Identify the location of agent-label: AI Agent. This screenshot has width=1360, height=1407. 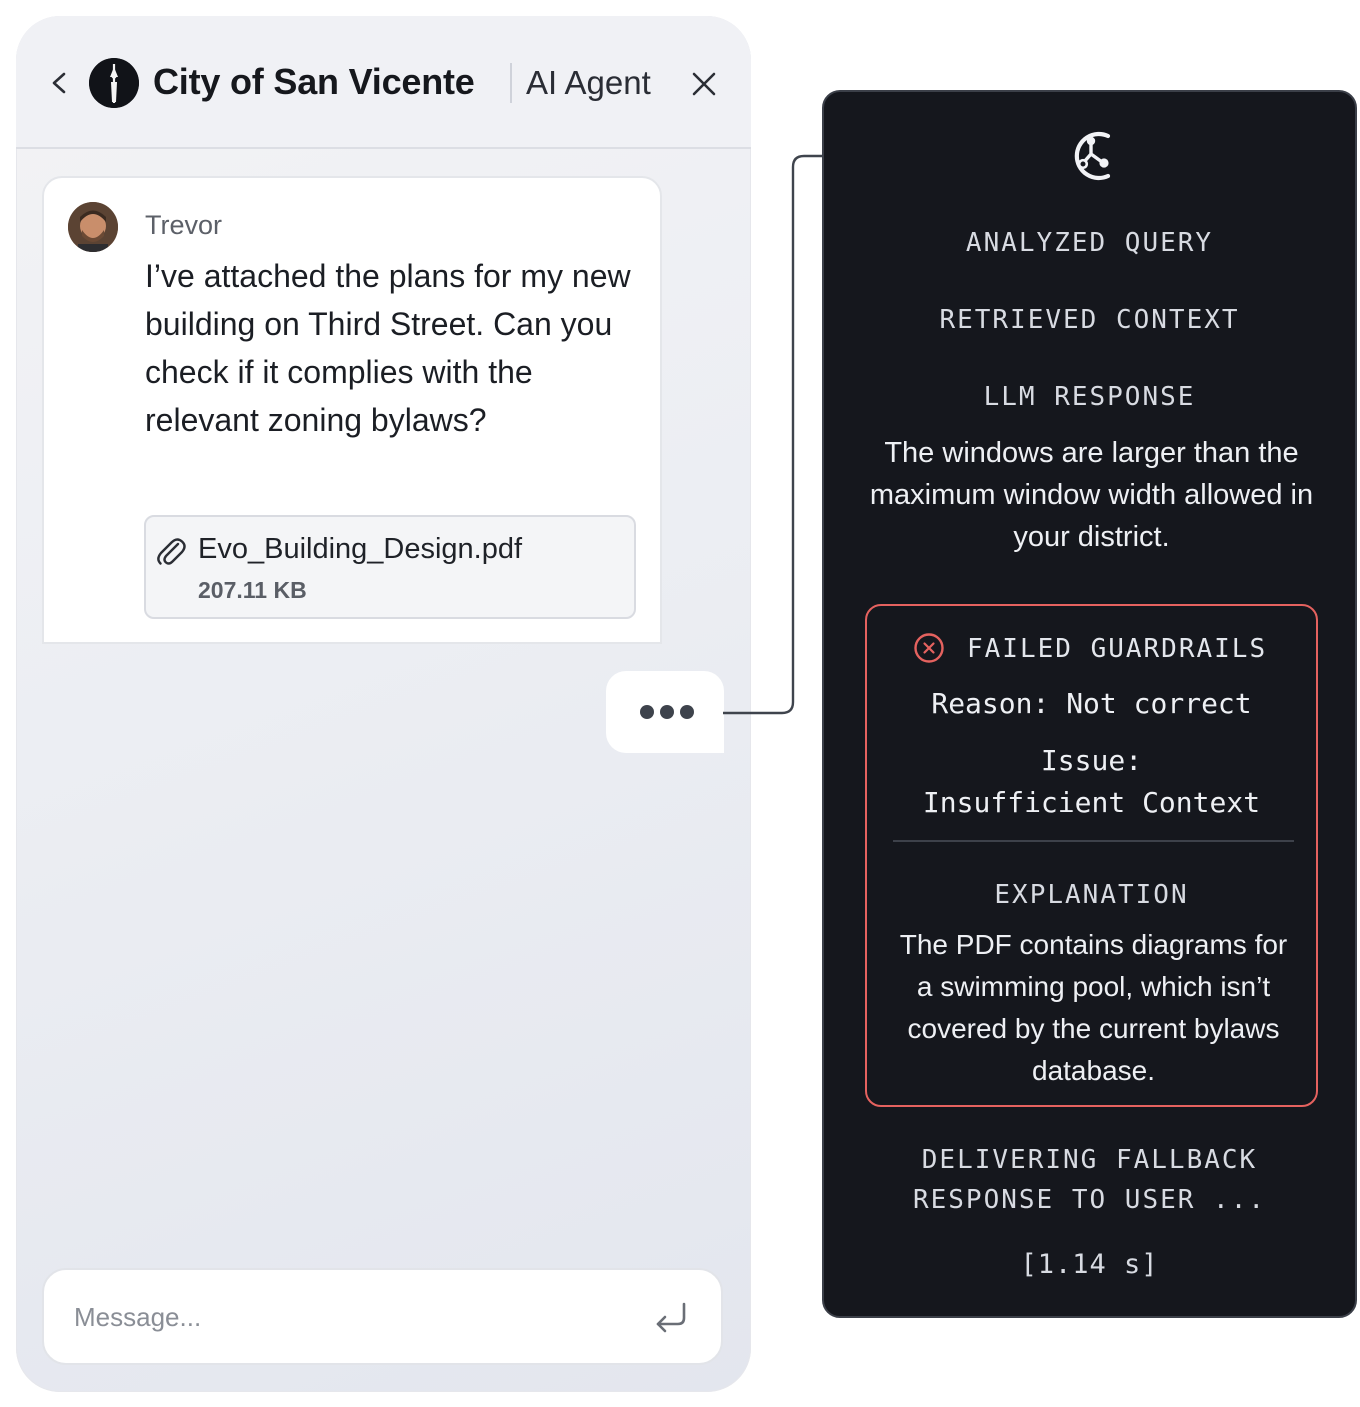
(588, 82).